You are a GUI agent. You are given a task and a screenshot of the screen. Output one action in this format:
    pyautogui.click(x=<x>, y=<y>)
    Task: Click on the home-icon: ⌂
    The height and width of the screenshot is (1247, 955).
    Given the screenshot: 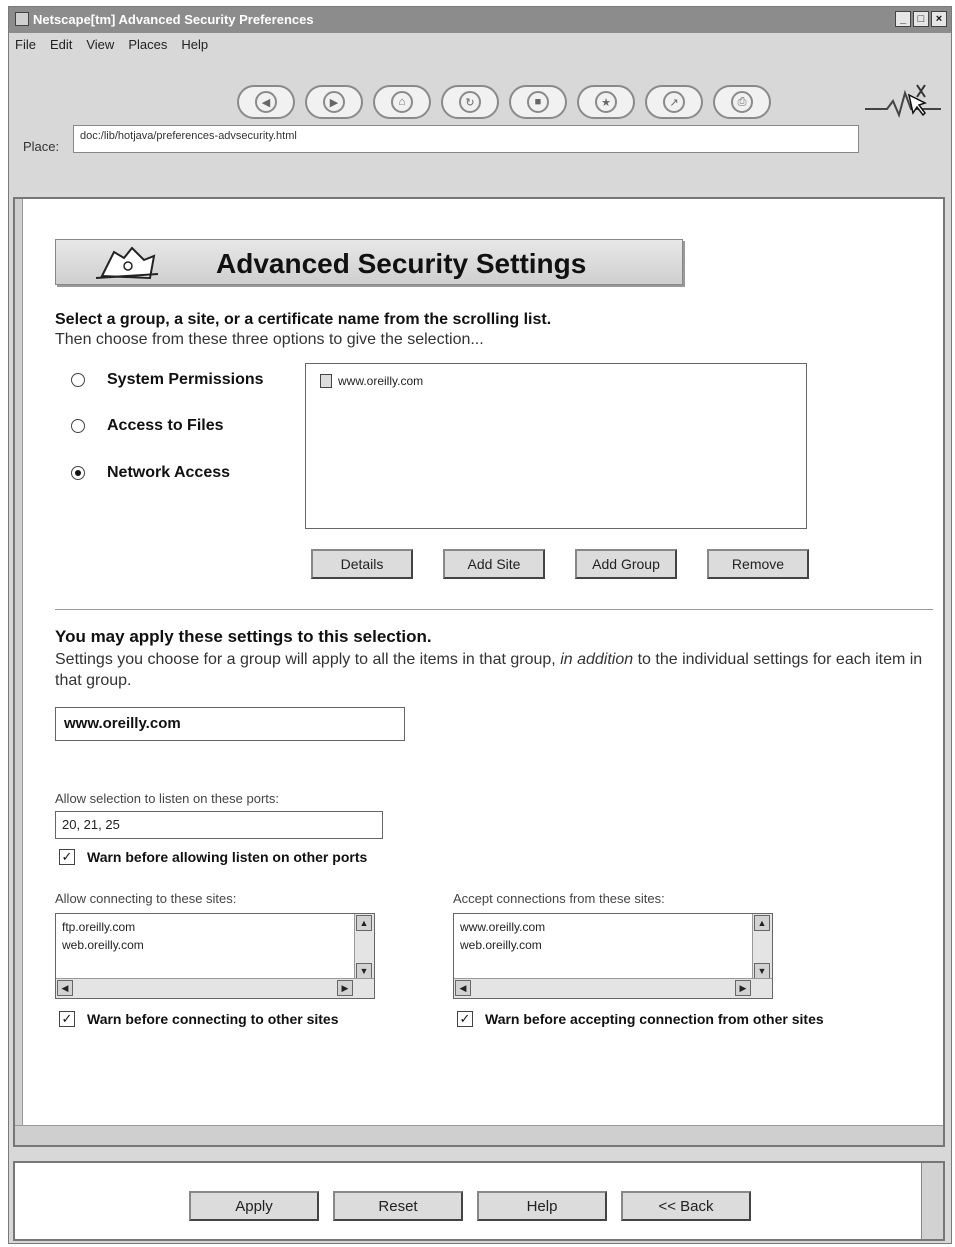 What is the action you would take?
    pyautogui.click(x=402, y=102)
    